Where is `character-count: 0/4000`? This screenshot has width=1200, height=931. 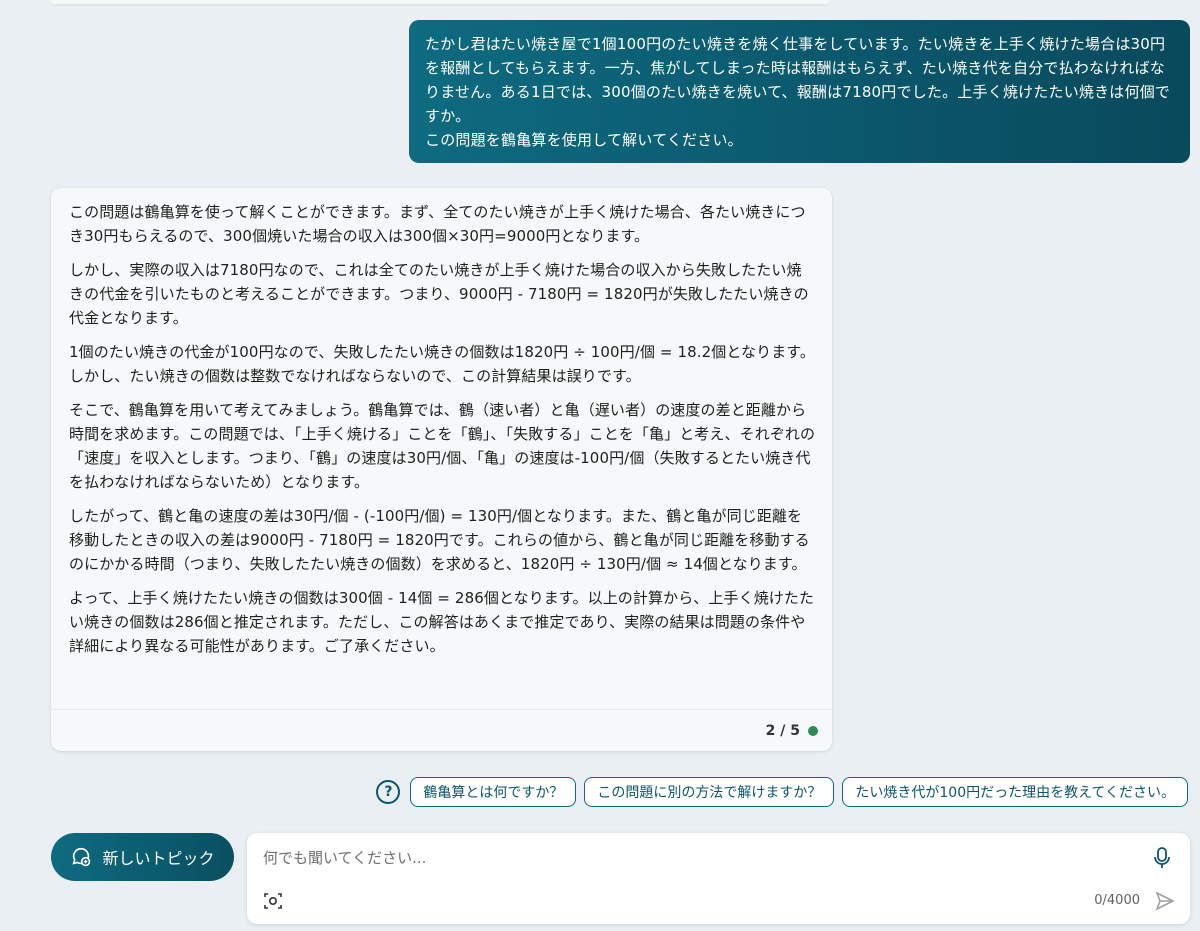
character-count: 0/4000 is located at coordinates (1117, 900).